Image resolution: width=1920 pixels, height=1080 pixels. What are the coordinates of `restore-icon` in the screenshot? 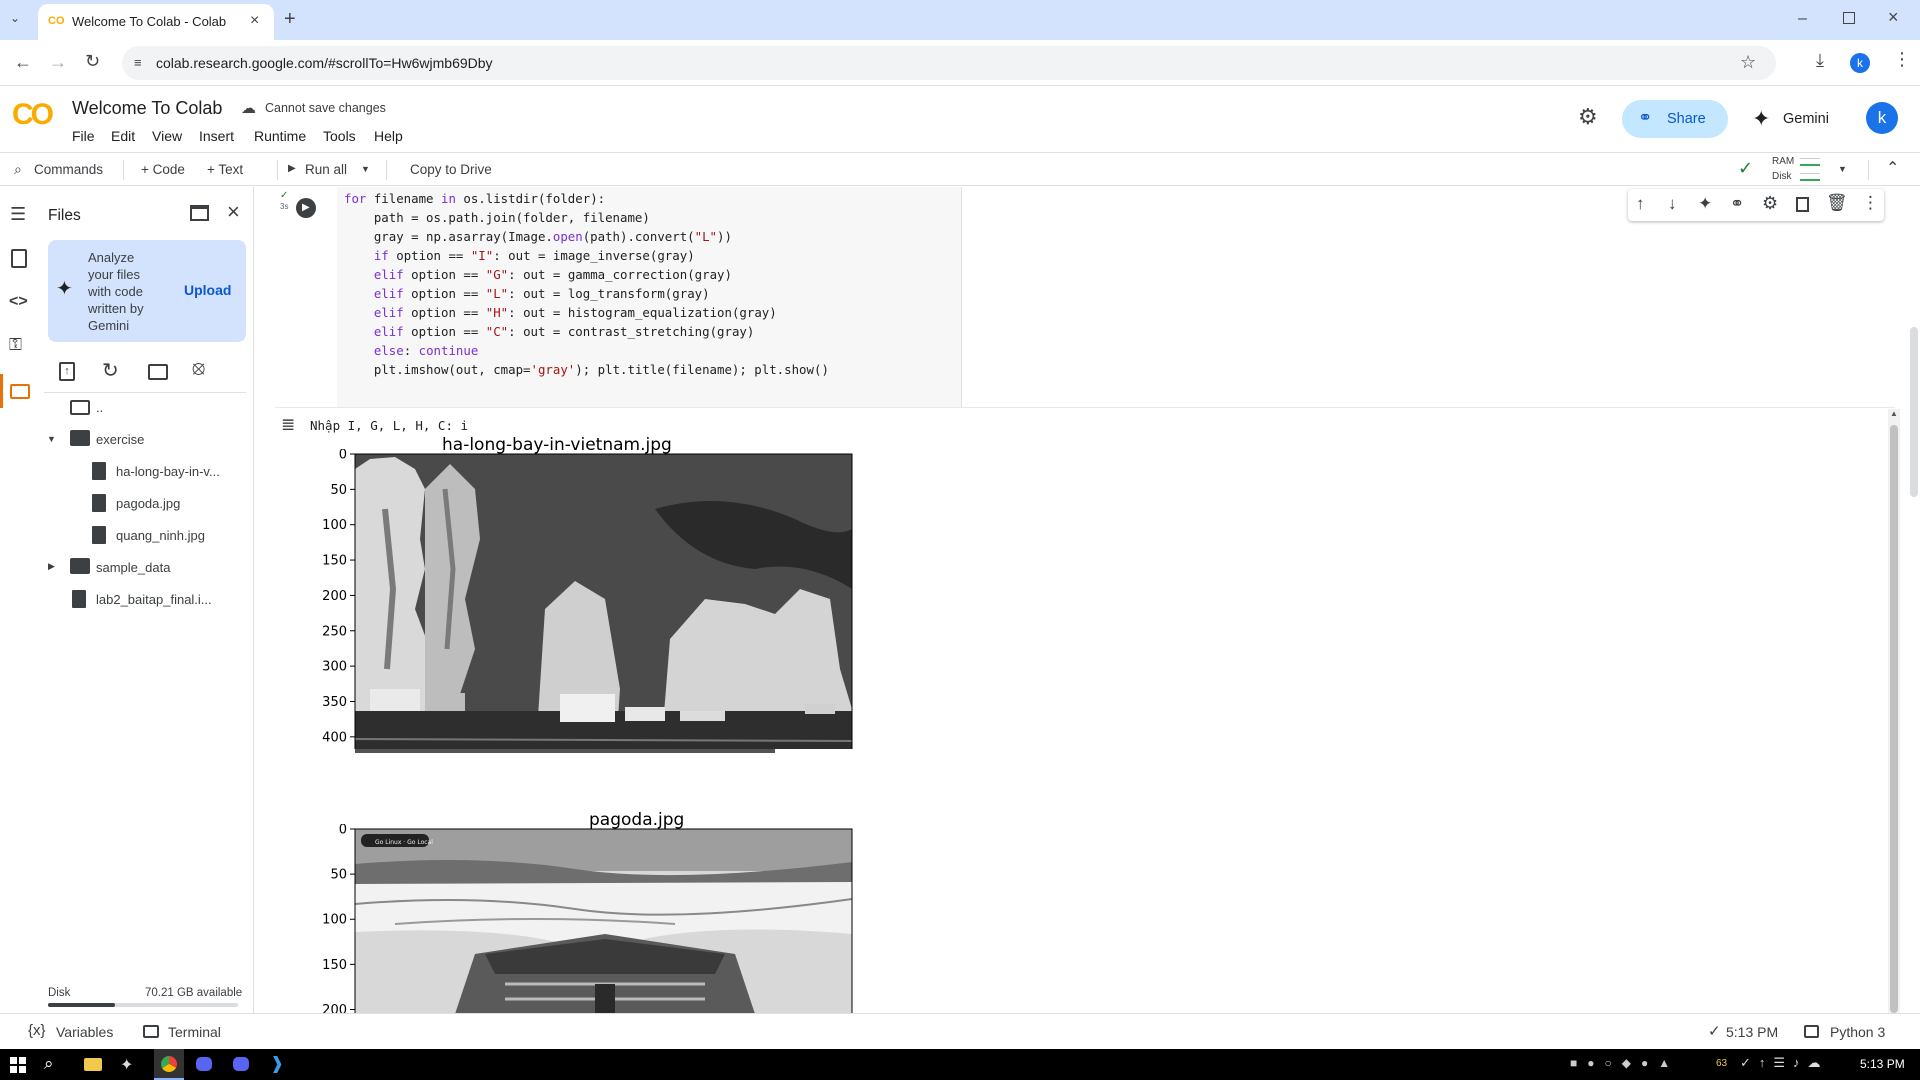 It's located at (1849, 18).